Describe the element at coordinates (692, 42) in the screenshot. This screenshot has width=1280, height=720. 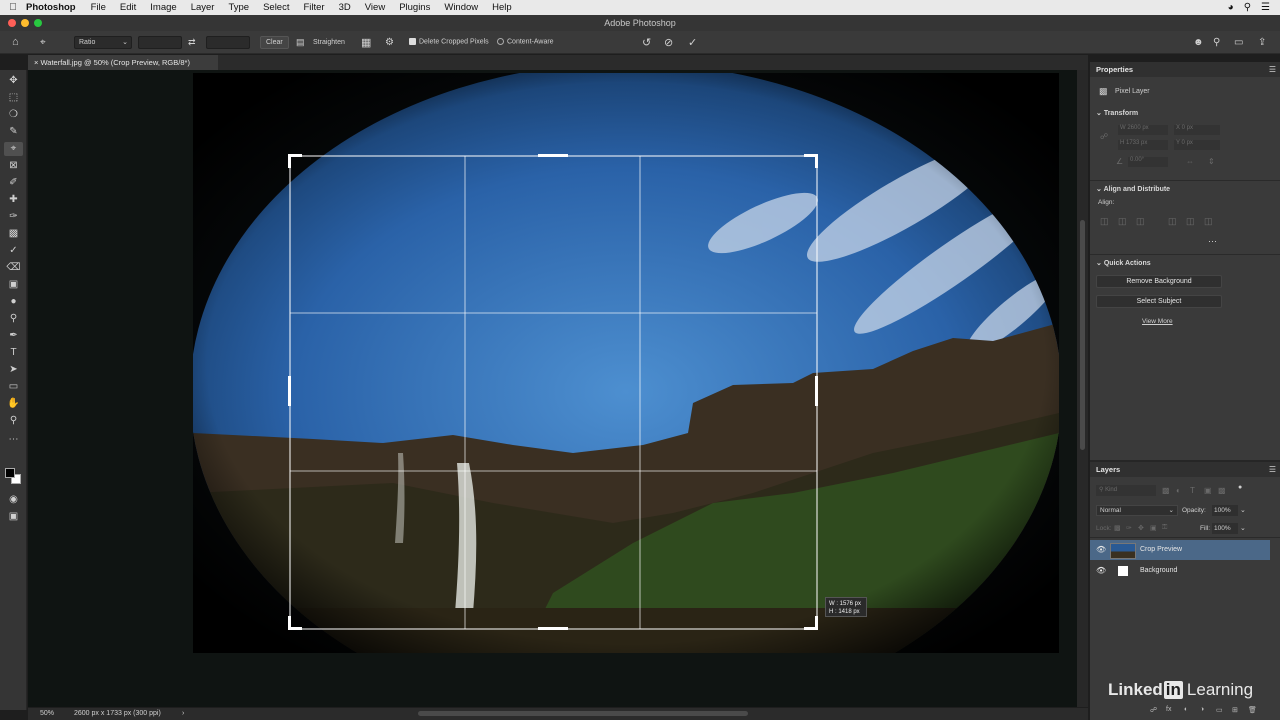
I see `commit-icon: ✓` at that location.